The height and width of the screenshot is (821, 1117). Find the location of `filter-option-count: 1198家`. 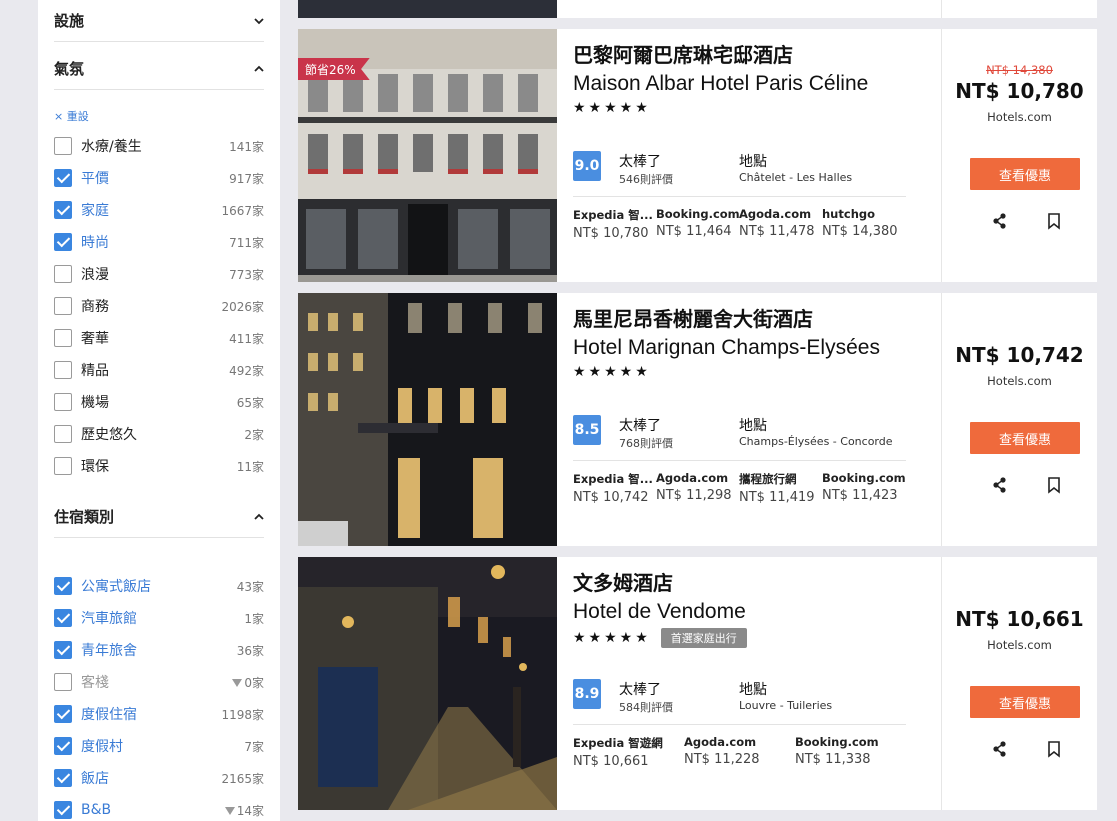

filter-option-count: 1198家 is located at coordinates (242, 714).